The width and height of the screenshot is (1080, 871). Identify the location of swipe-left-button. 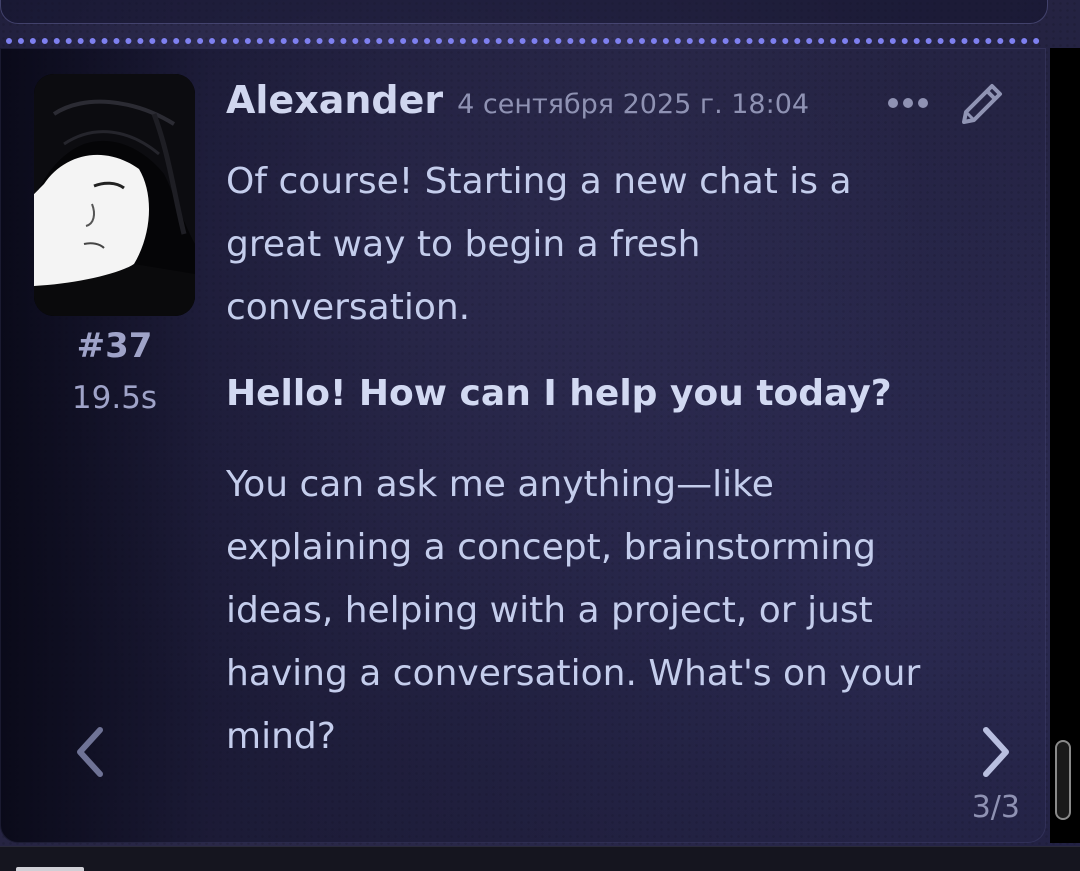
(91, 752).